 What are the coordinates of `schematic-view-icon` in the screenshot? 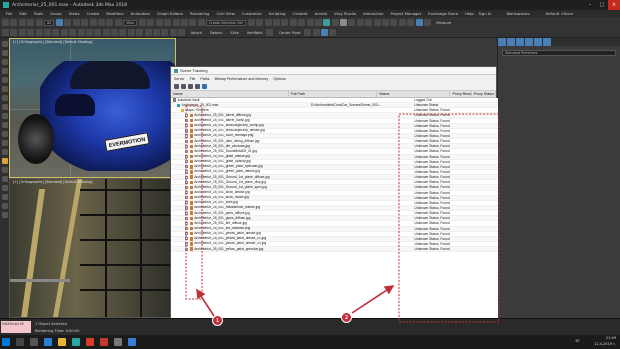 It's located at (293, 22).